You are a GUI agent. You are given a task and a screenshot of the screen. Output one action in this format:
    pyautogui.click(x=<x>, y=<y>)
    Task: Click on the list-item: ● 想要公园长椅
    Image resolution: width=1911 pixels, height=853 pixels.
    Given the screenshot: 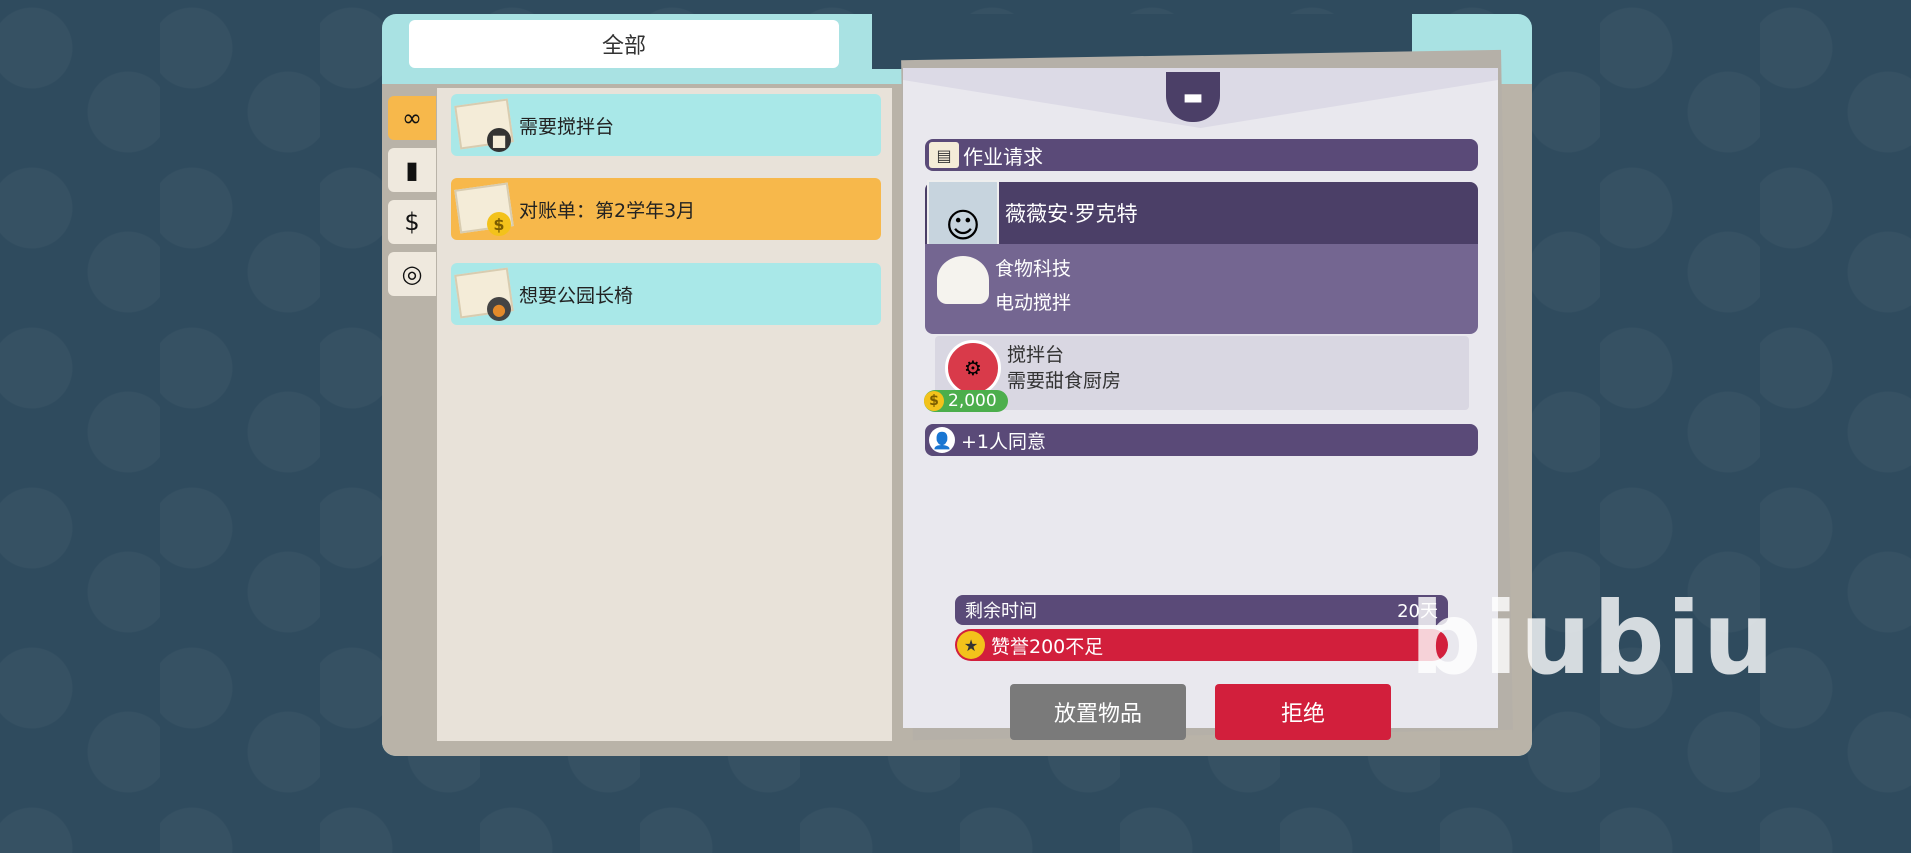 What is the action you would take?
    pyautogui.click(x=666, y=294)
    